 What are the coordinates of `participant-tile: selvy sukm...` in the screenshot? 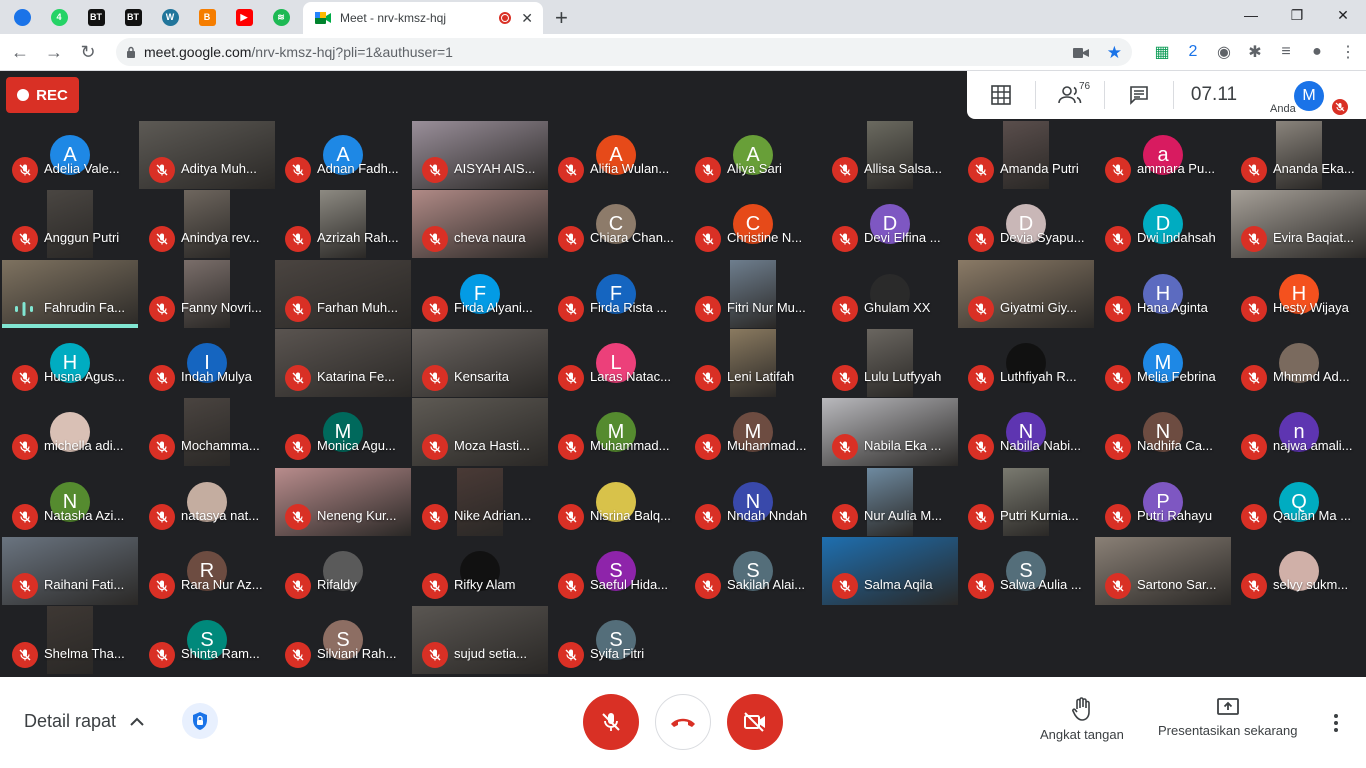 It's located at (1298, 571).